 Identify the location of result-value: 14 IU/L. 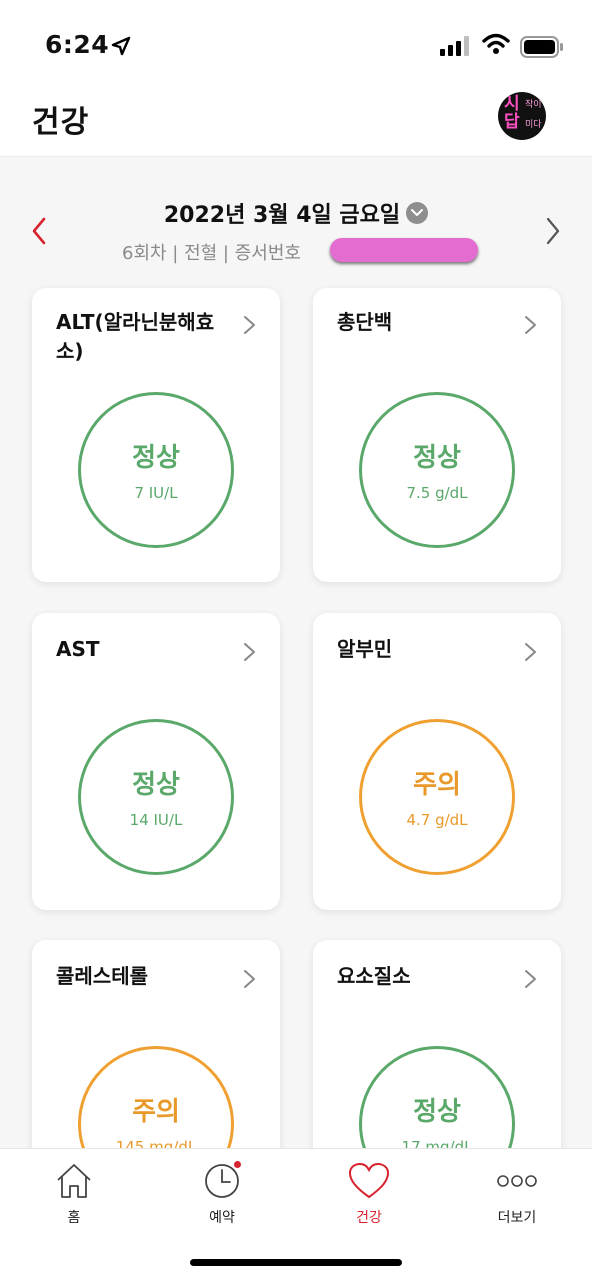
(156, 820).